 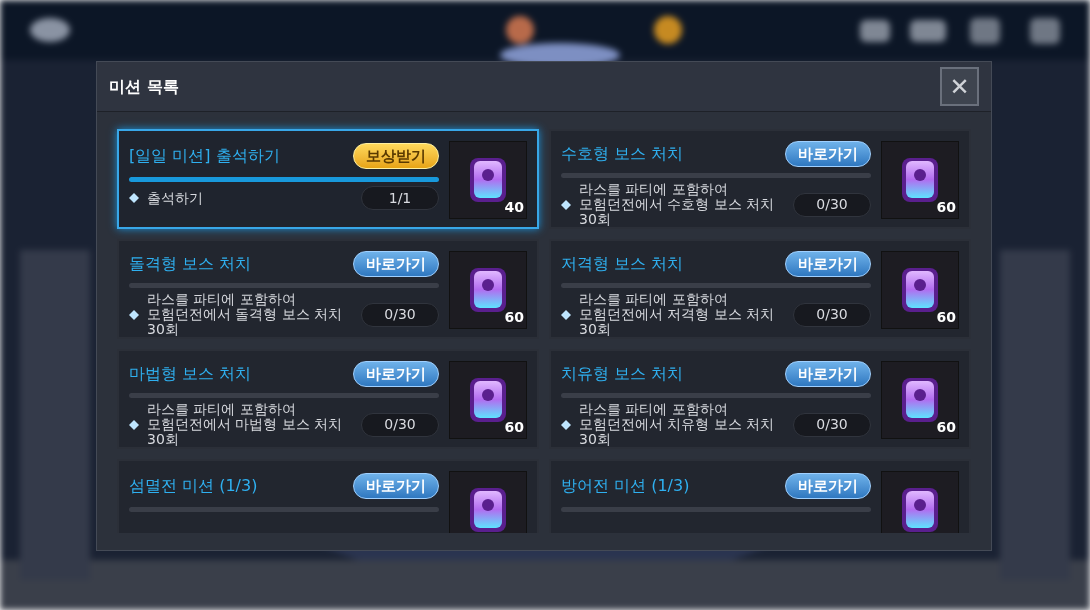 I want to click on mission-description: 라스를 파티에 포함하여 모험던전에서 수호형 보스 처치 30회, so click(x=677, y=204).